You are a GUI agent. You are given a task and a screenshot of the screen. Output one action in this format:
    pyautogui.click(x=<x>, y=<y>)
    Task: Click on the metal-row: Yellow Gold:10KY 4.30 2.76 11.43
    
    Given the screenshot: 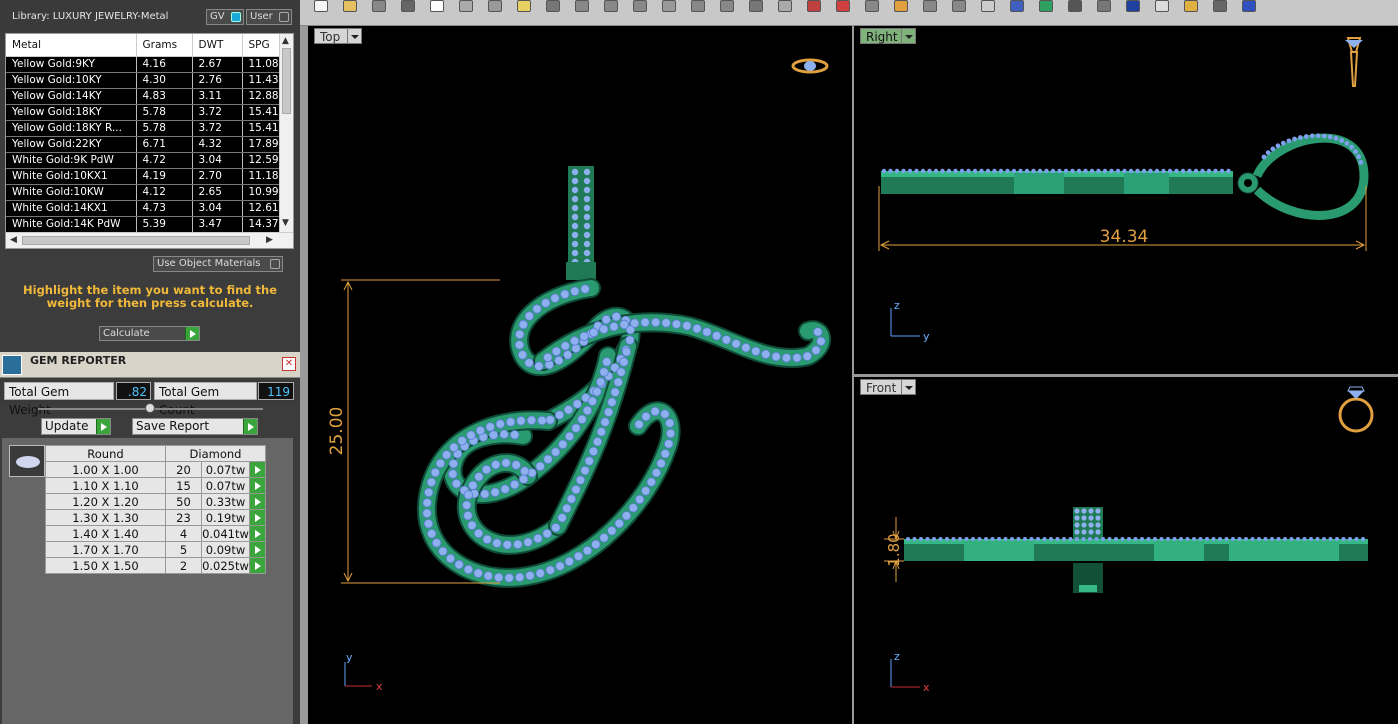 What is the action you would take?
    pyautogui.click(x=143, y=80)
    